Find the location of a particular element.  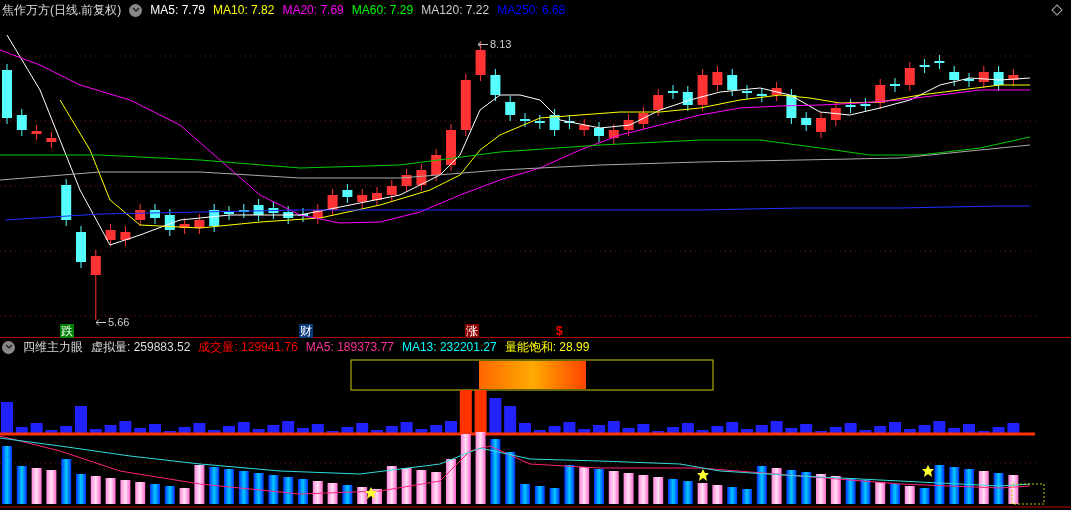

moving-average-label: MA60: 7.29 is located at coordinates (382, 10).